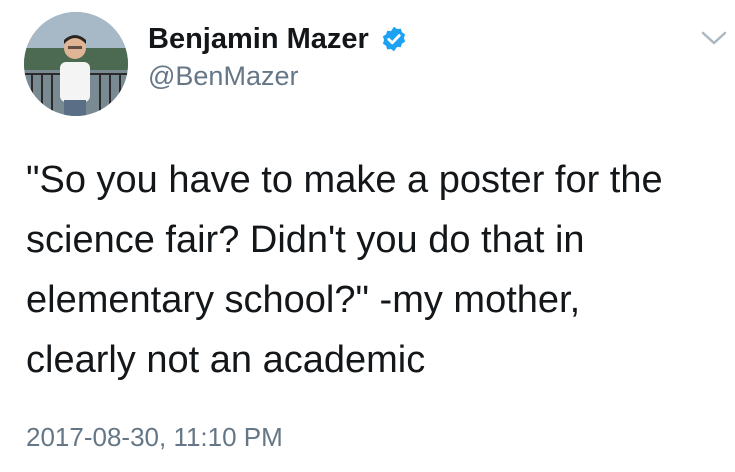 This screenshot has height=472, width=735. I want to click on avatar, so click(76, 64).